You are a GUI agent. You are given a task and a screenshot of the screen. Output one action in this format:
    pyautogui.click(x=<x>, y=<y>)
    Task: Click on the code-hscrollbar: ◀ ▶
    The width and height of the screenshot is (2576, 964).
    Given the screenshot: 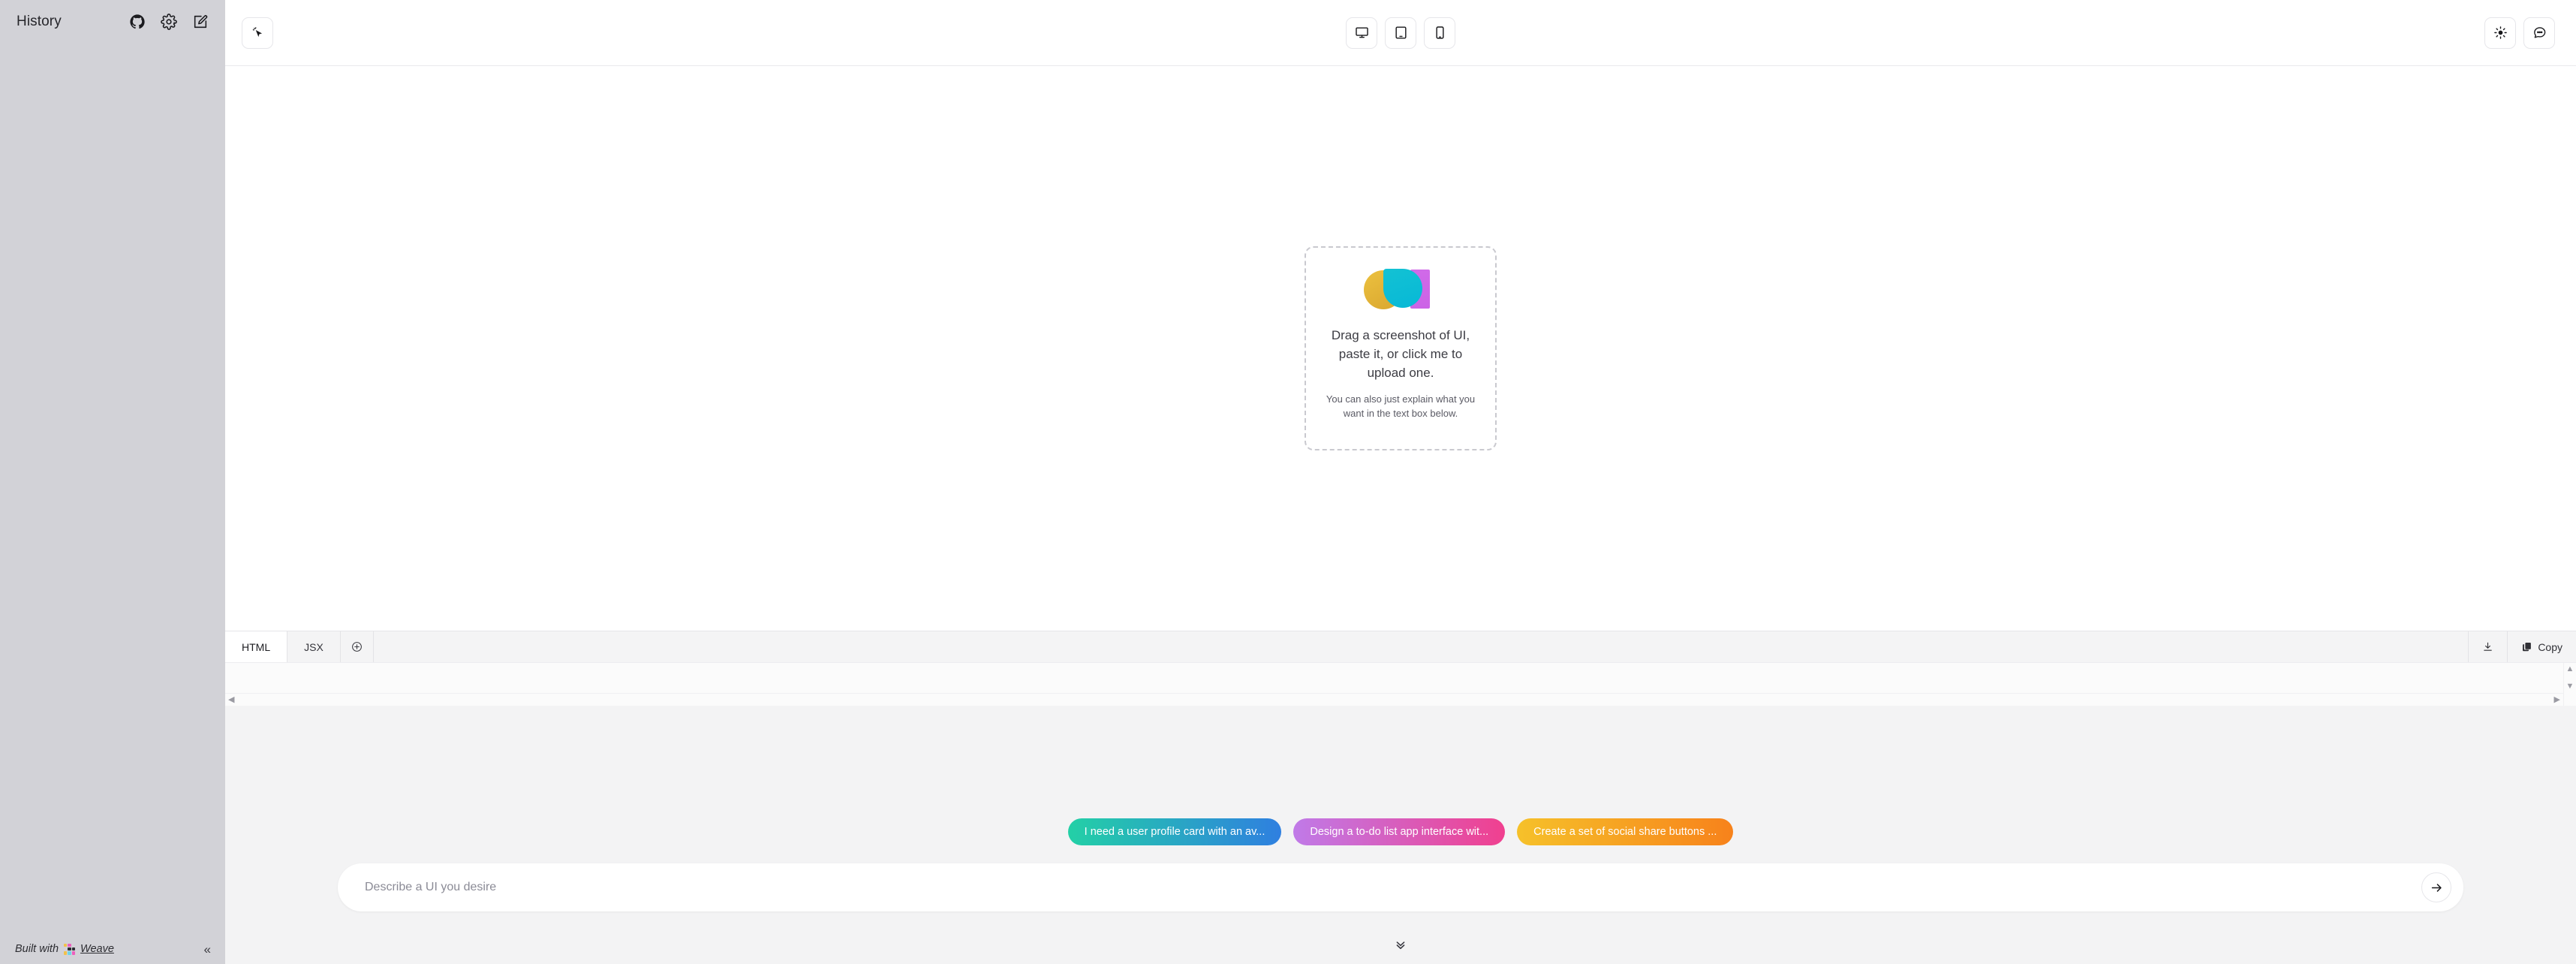 What is the action you would take?
    pyautogui.click(x=1394, y=699)
    